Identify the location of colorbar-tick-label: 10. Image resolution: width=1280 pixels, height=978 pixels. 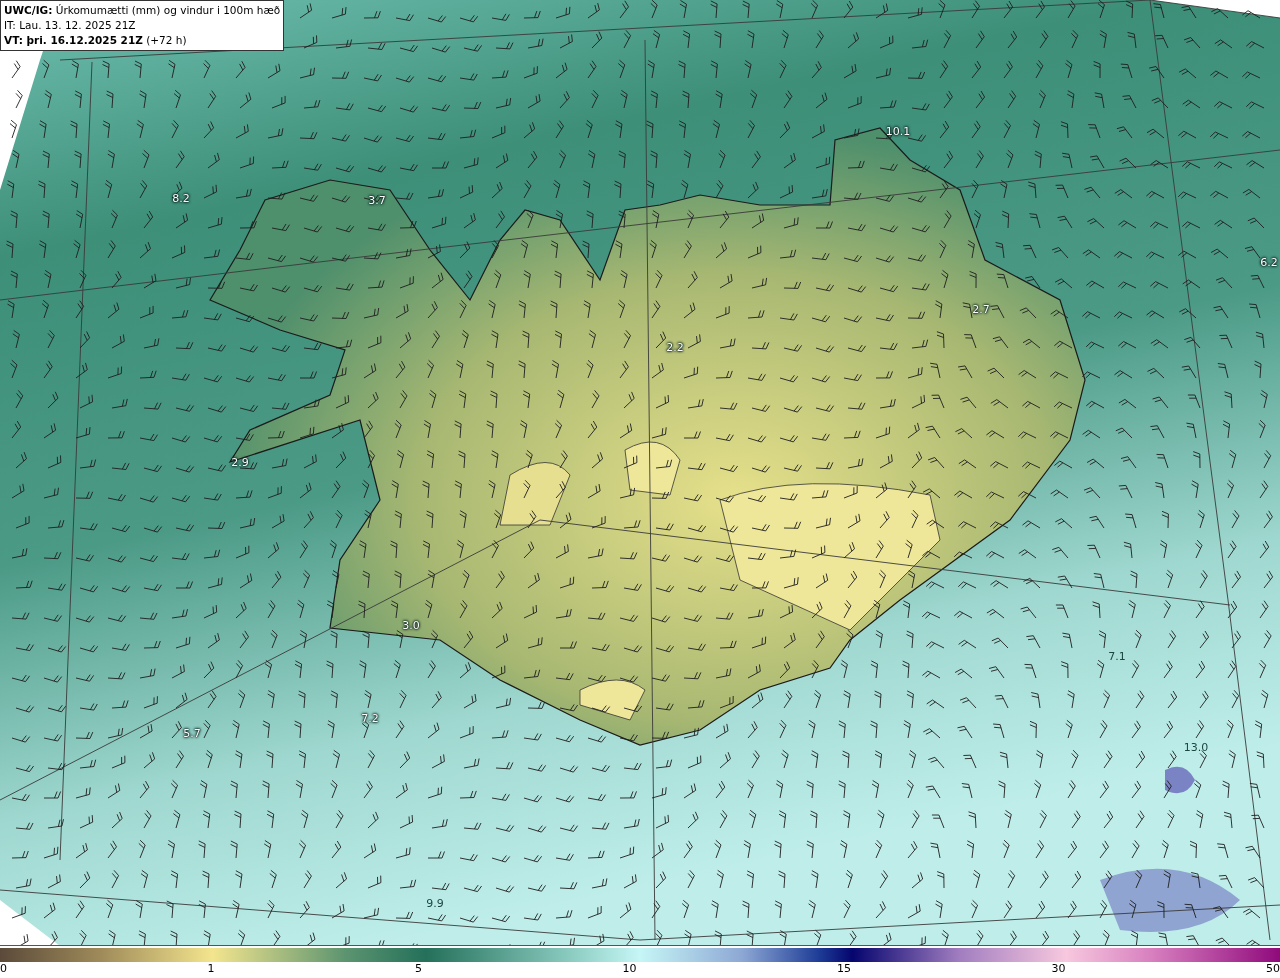
(629, 969).